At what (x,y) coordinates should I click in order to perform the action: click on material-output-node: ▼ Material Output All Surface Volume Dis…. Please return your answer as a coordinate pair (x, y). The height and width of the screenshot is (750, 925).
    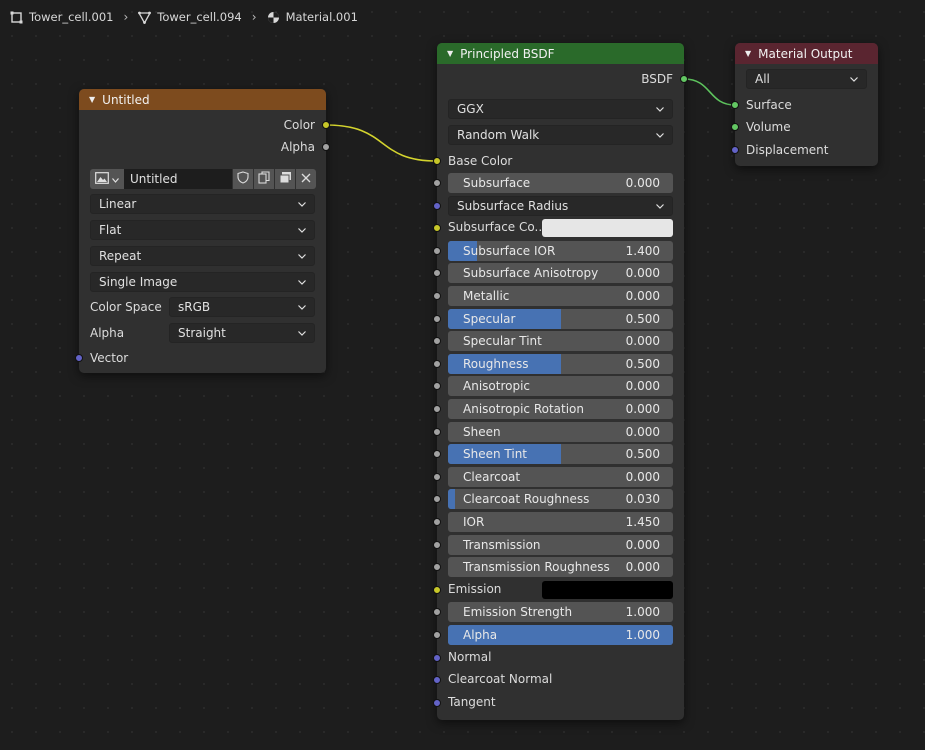
    Looking at the image, I should click on (804, 104).